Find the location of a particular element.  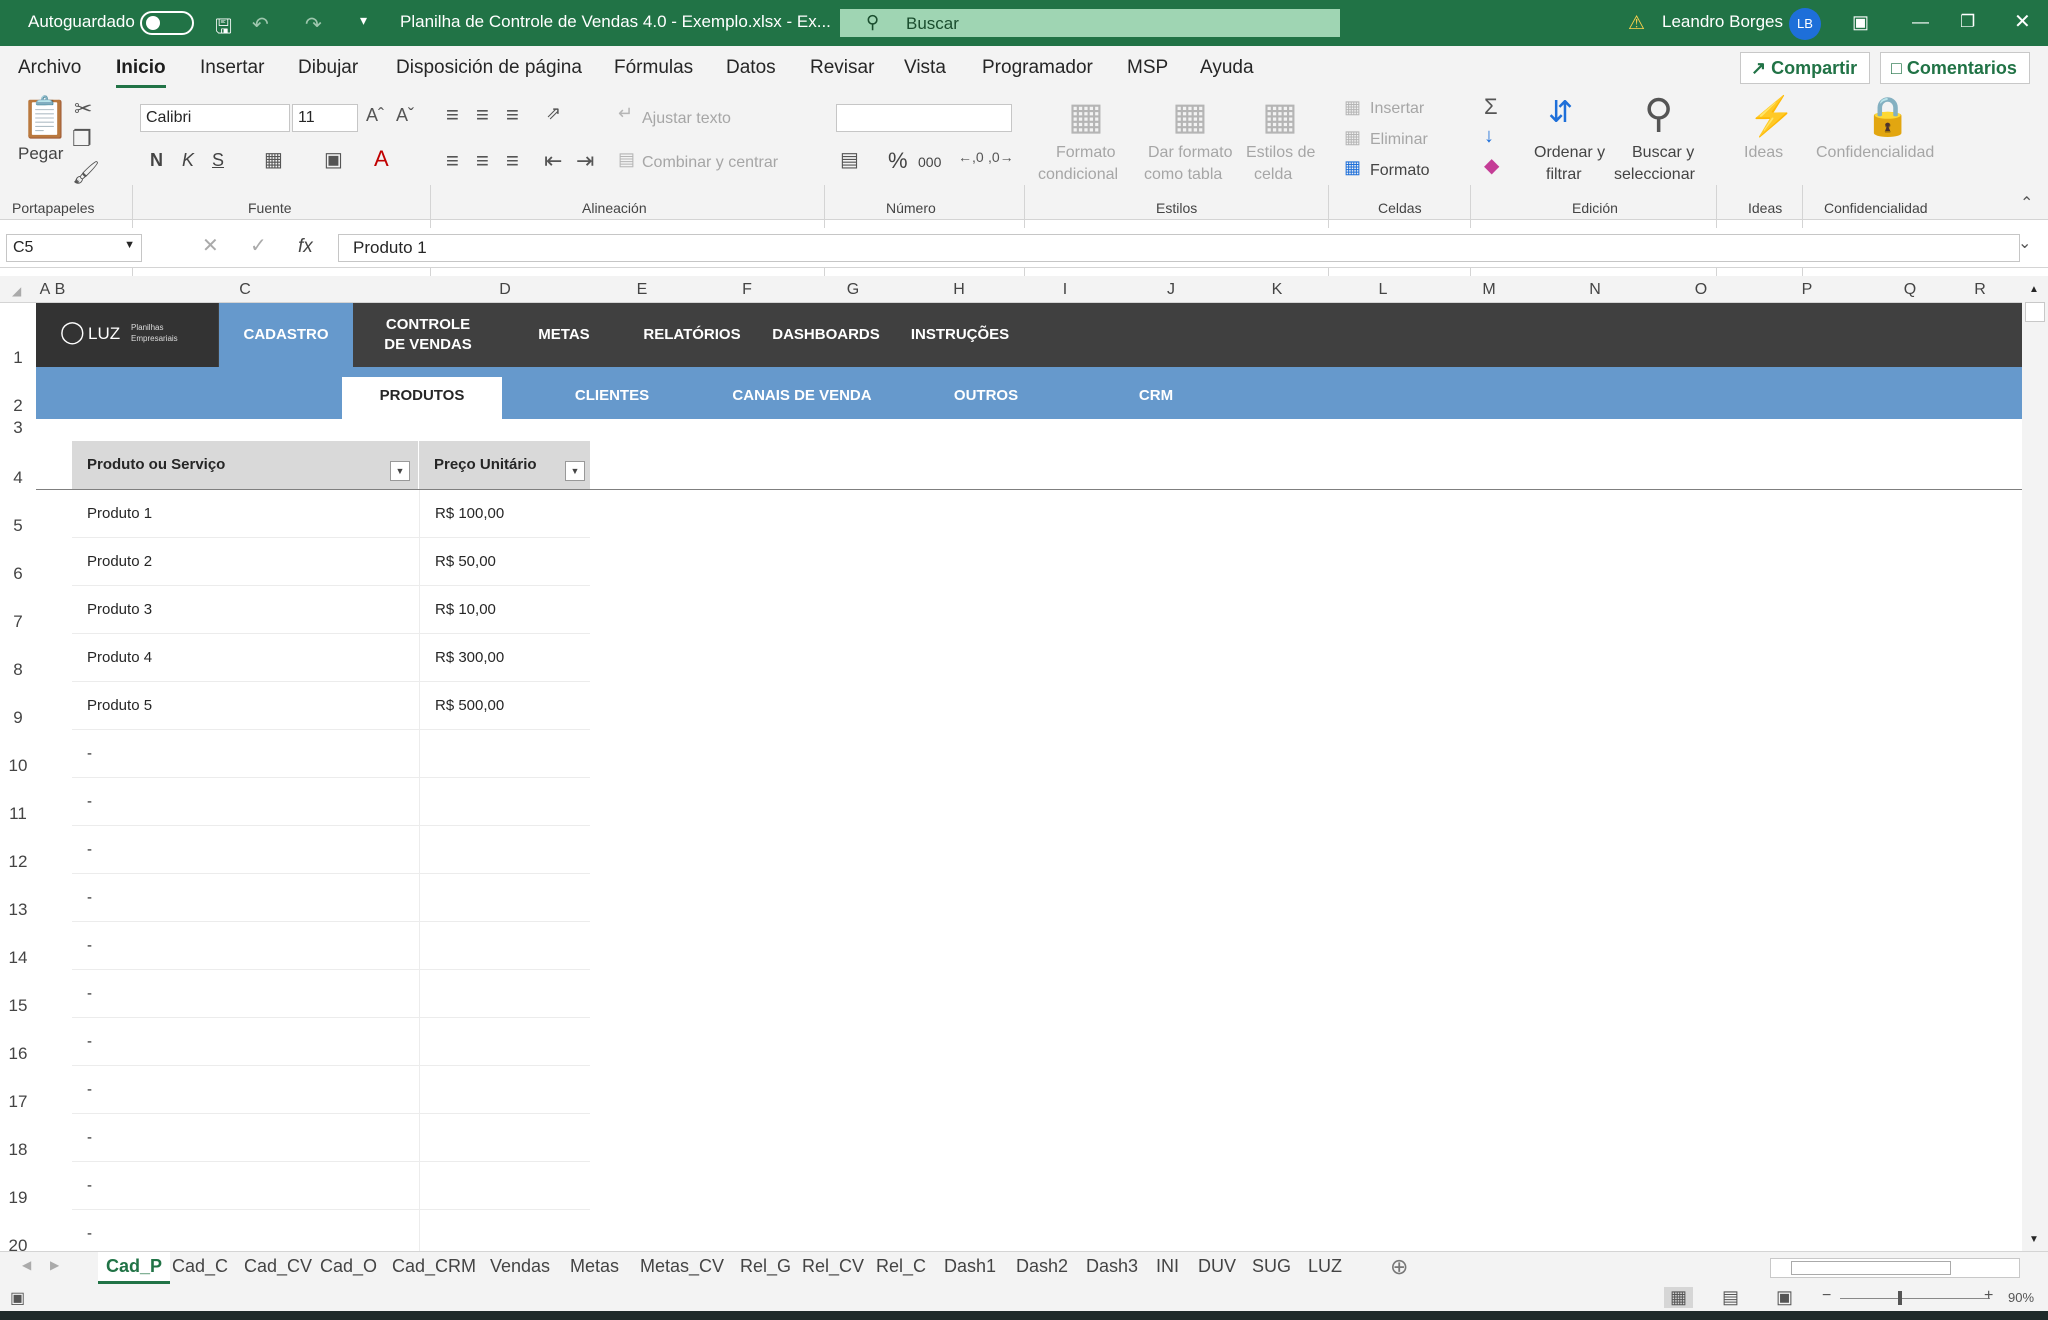

underline-button: S is located at coordinates (218, 160).